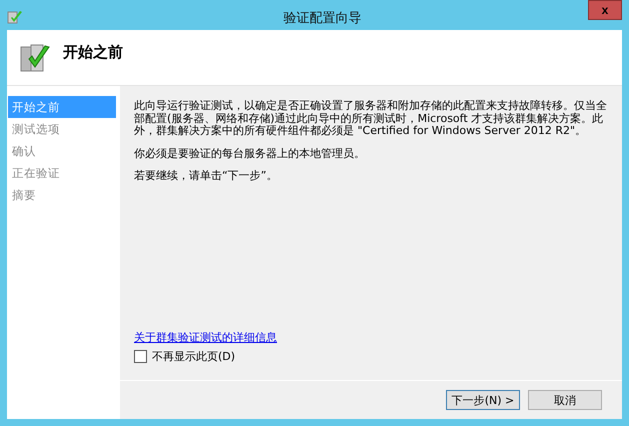 The width and height of the screenshot is (629, 426). I want to click on help-link: 关于群集验证测试的详细信息, so click(205, 337).